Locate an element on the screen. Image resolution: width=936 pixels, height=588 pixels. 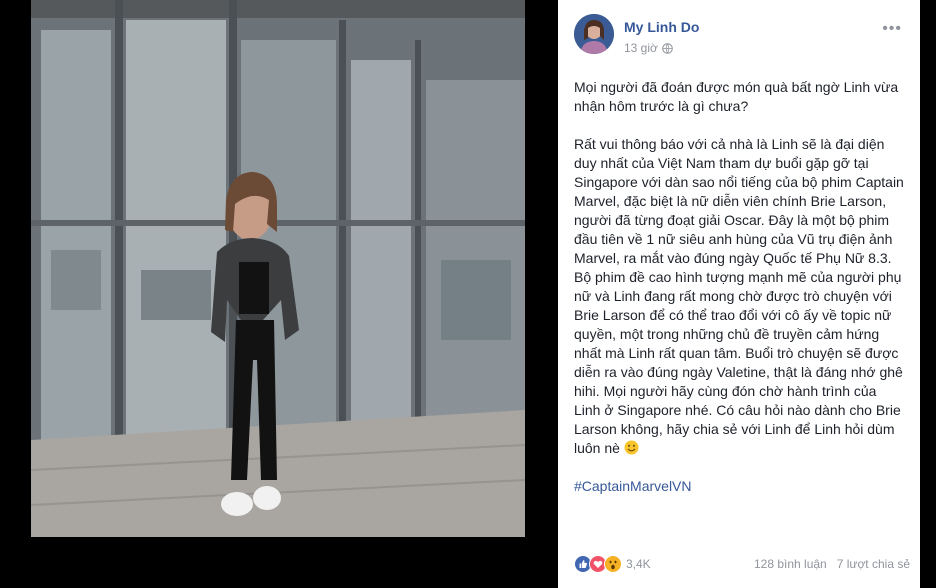
smile-emoji-icon is located at coordinates (631, 447).